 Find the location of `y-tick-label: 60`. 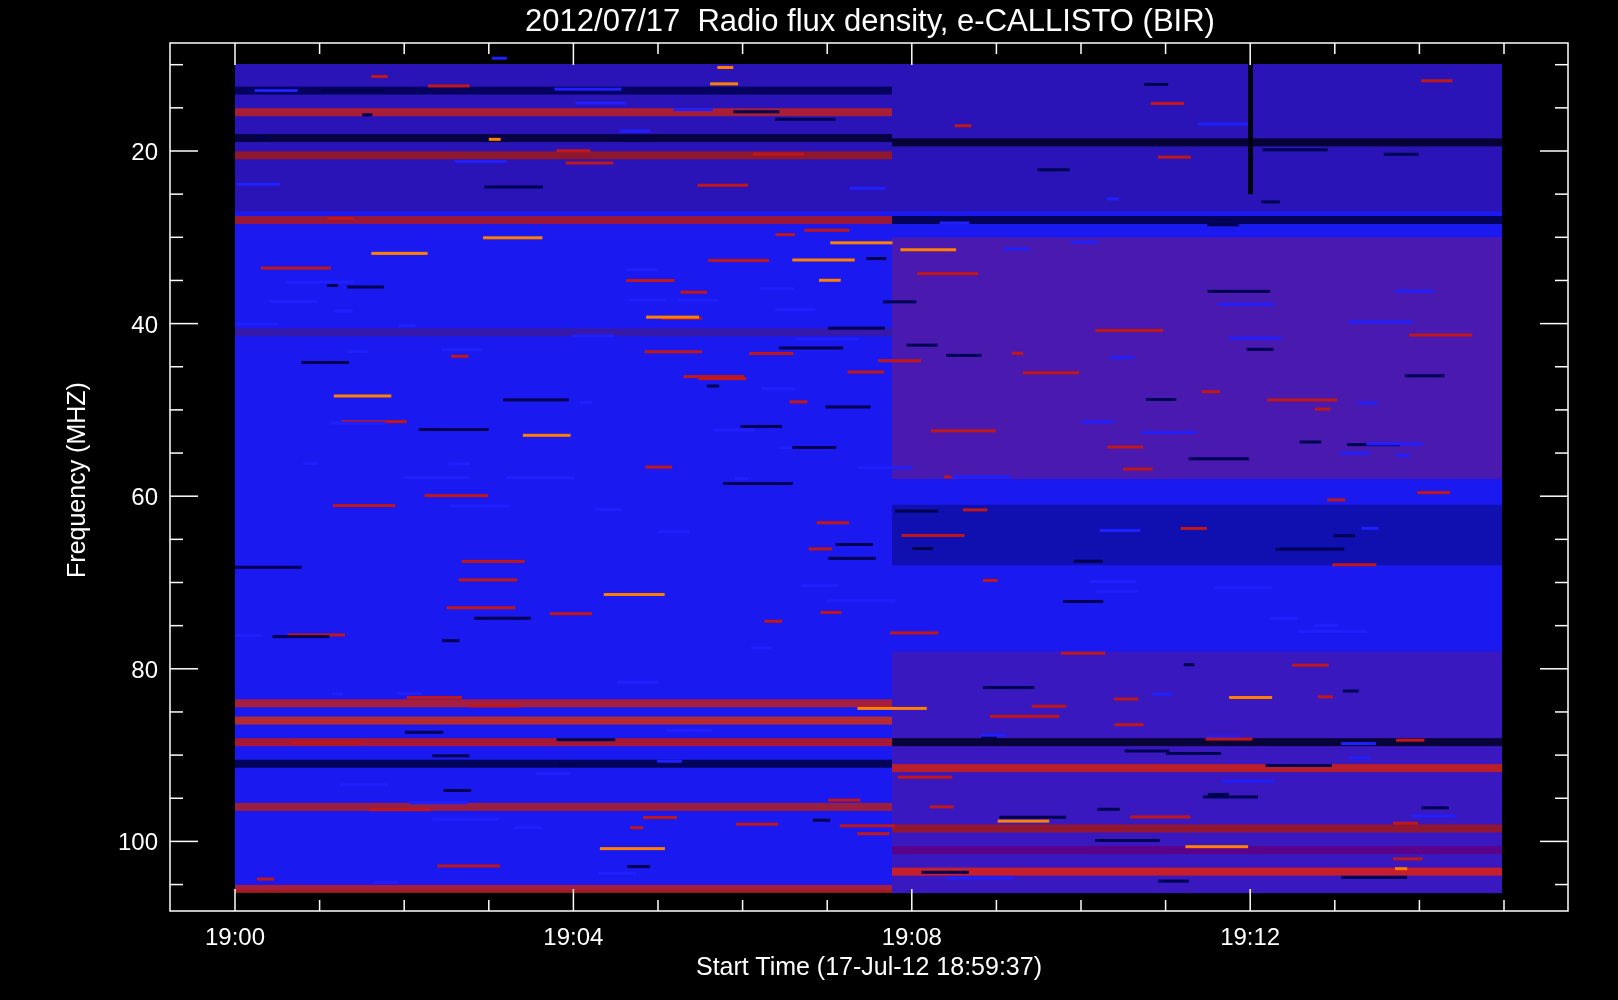

y-tick-label: 60 is located at coordinates (144, 497).